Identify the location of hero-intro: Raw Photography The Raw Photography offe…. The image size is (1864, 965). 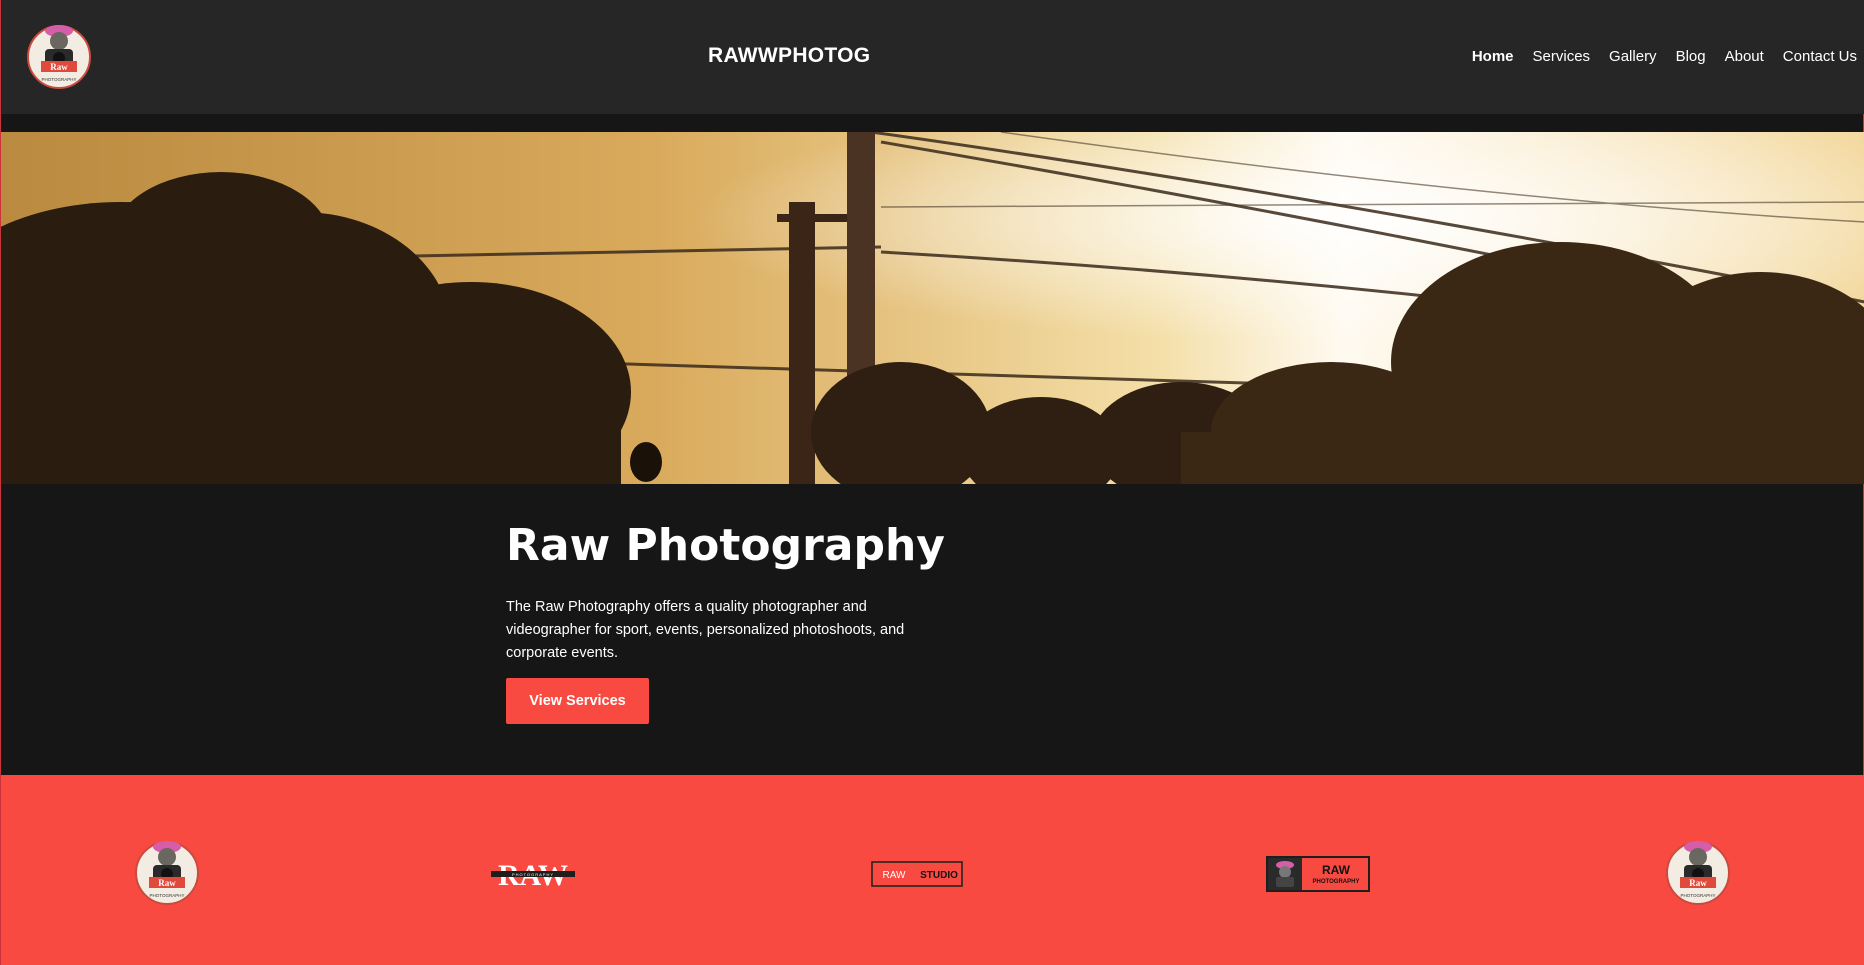
(726, 591).